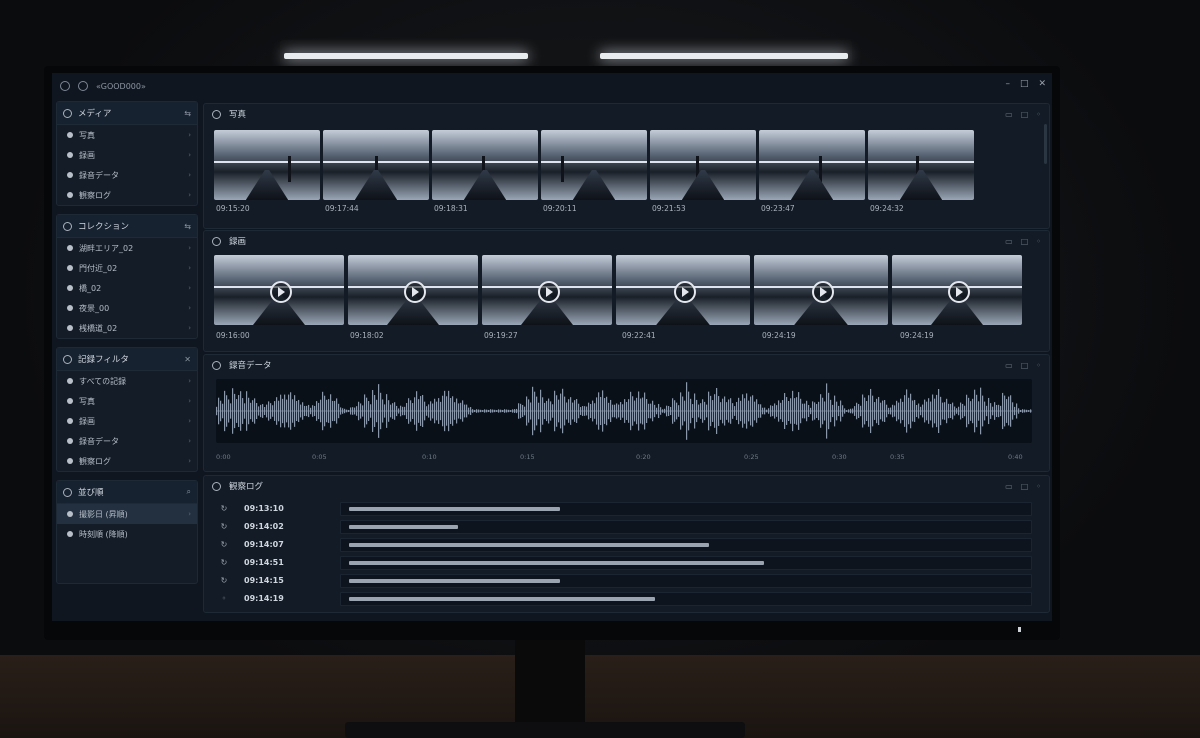 The image size is (1200, 738). I want to click on collection-item: 橋_02 ›, so click(127, 288).